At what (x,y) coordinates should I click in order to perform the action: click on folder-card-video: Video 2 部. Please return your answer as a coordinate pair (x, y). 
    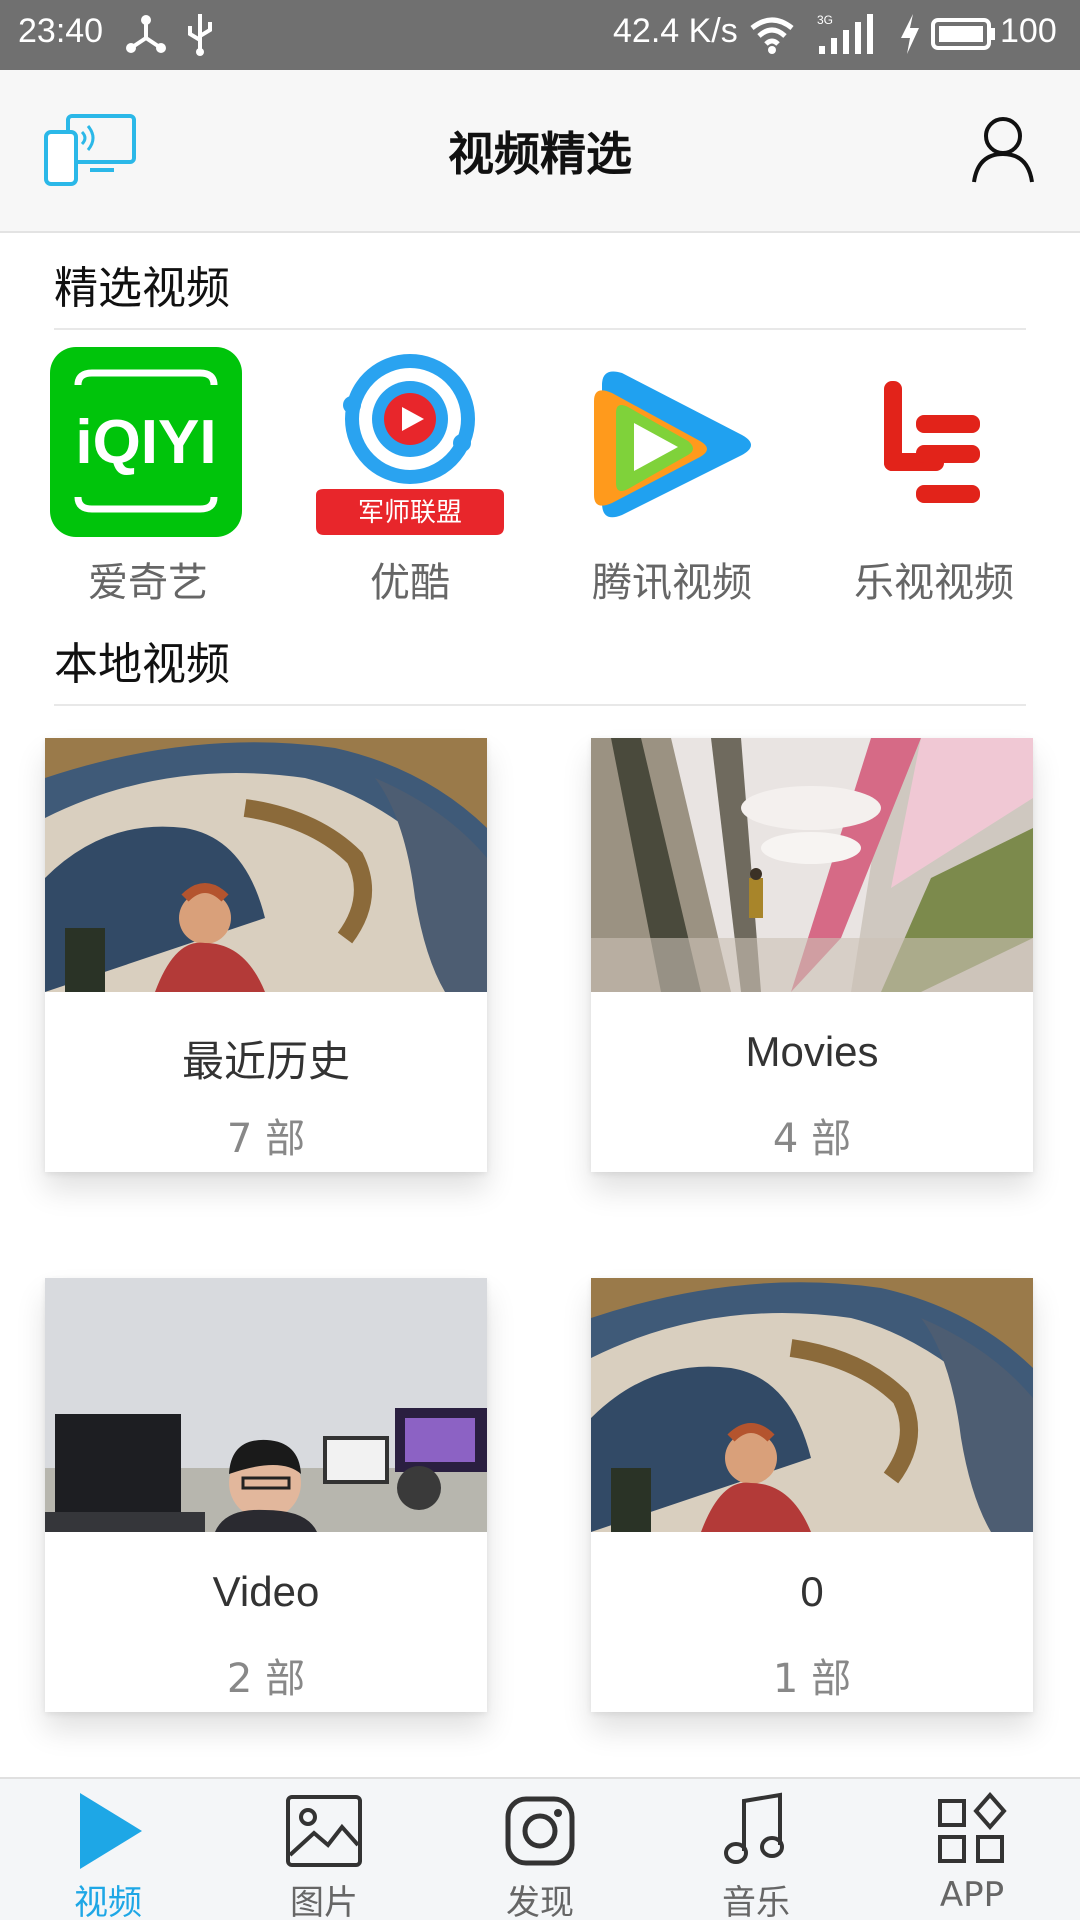
    Looking at the image, I should click on (266, 1495).